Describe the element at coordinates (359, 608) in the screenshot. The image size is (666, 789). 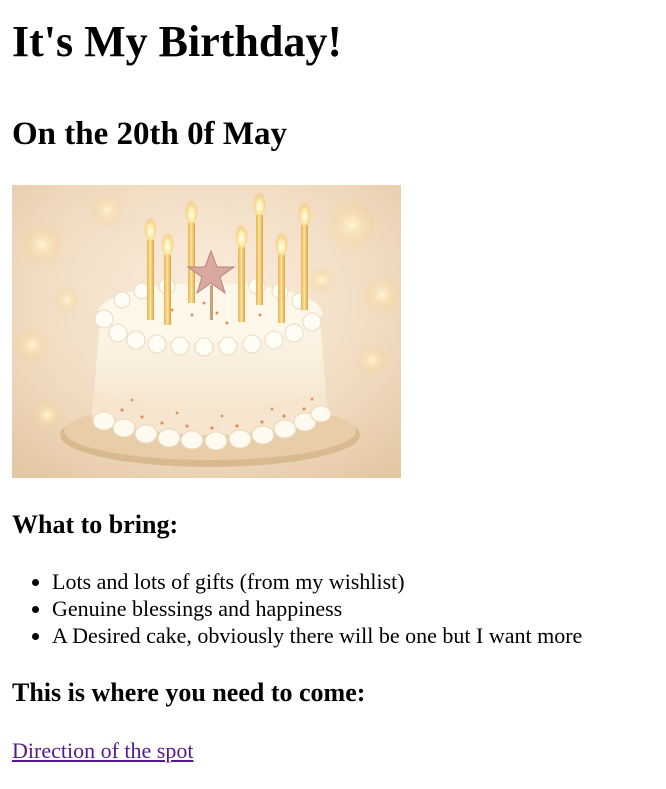
I see `list-item: Genuine blessings and happiness` at that location.